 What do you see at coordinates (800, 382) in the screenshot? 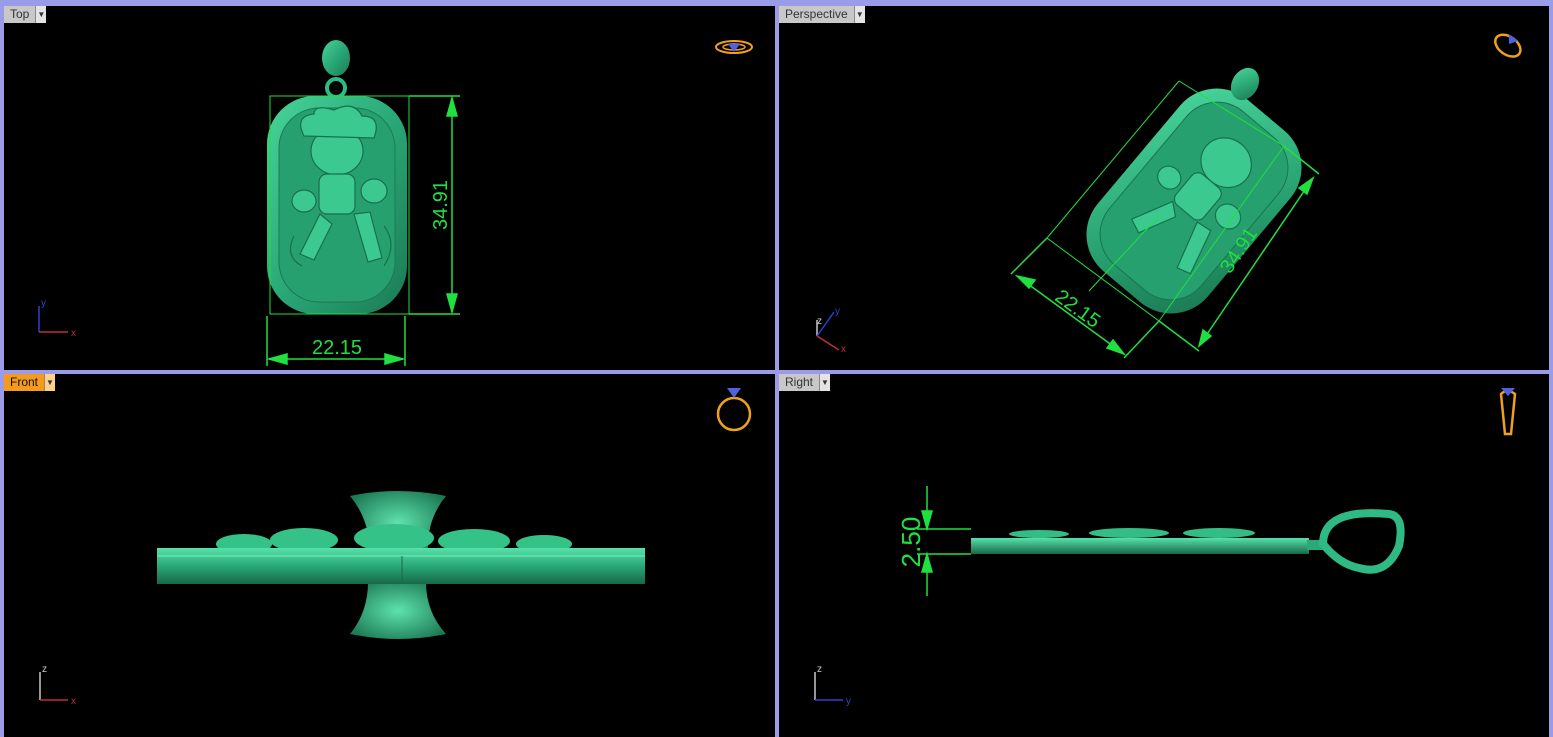
I see `viewport-title: Right` at bounding box center [800, 382].